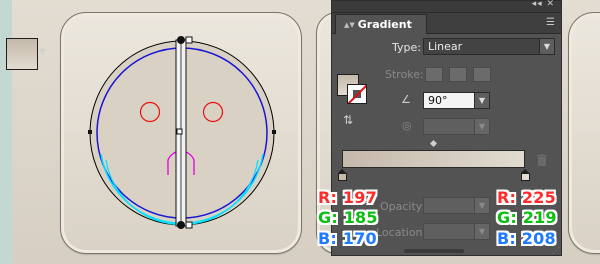  I want to click on panel-scrollbar, so click(434, 251).